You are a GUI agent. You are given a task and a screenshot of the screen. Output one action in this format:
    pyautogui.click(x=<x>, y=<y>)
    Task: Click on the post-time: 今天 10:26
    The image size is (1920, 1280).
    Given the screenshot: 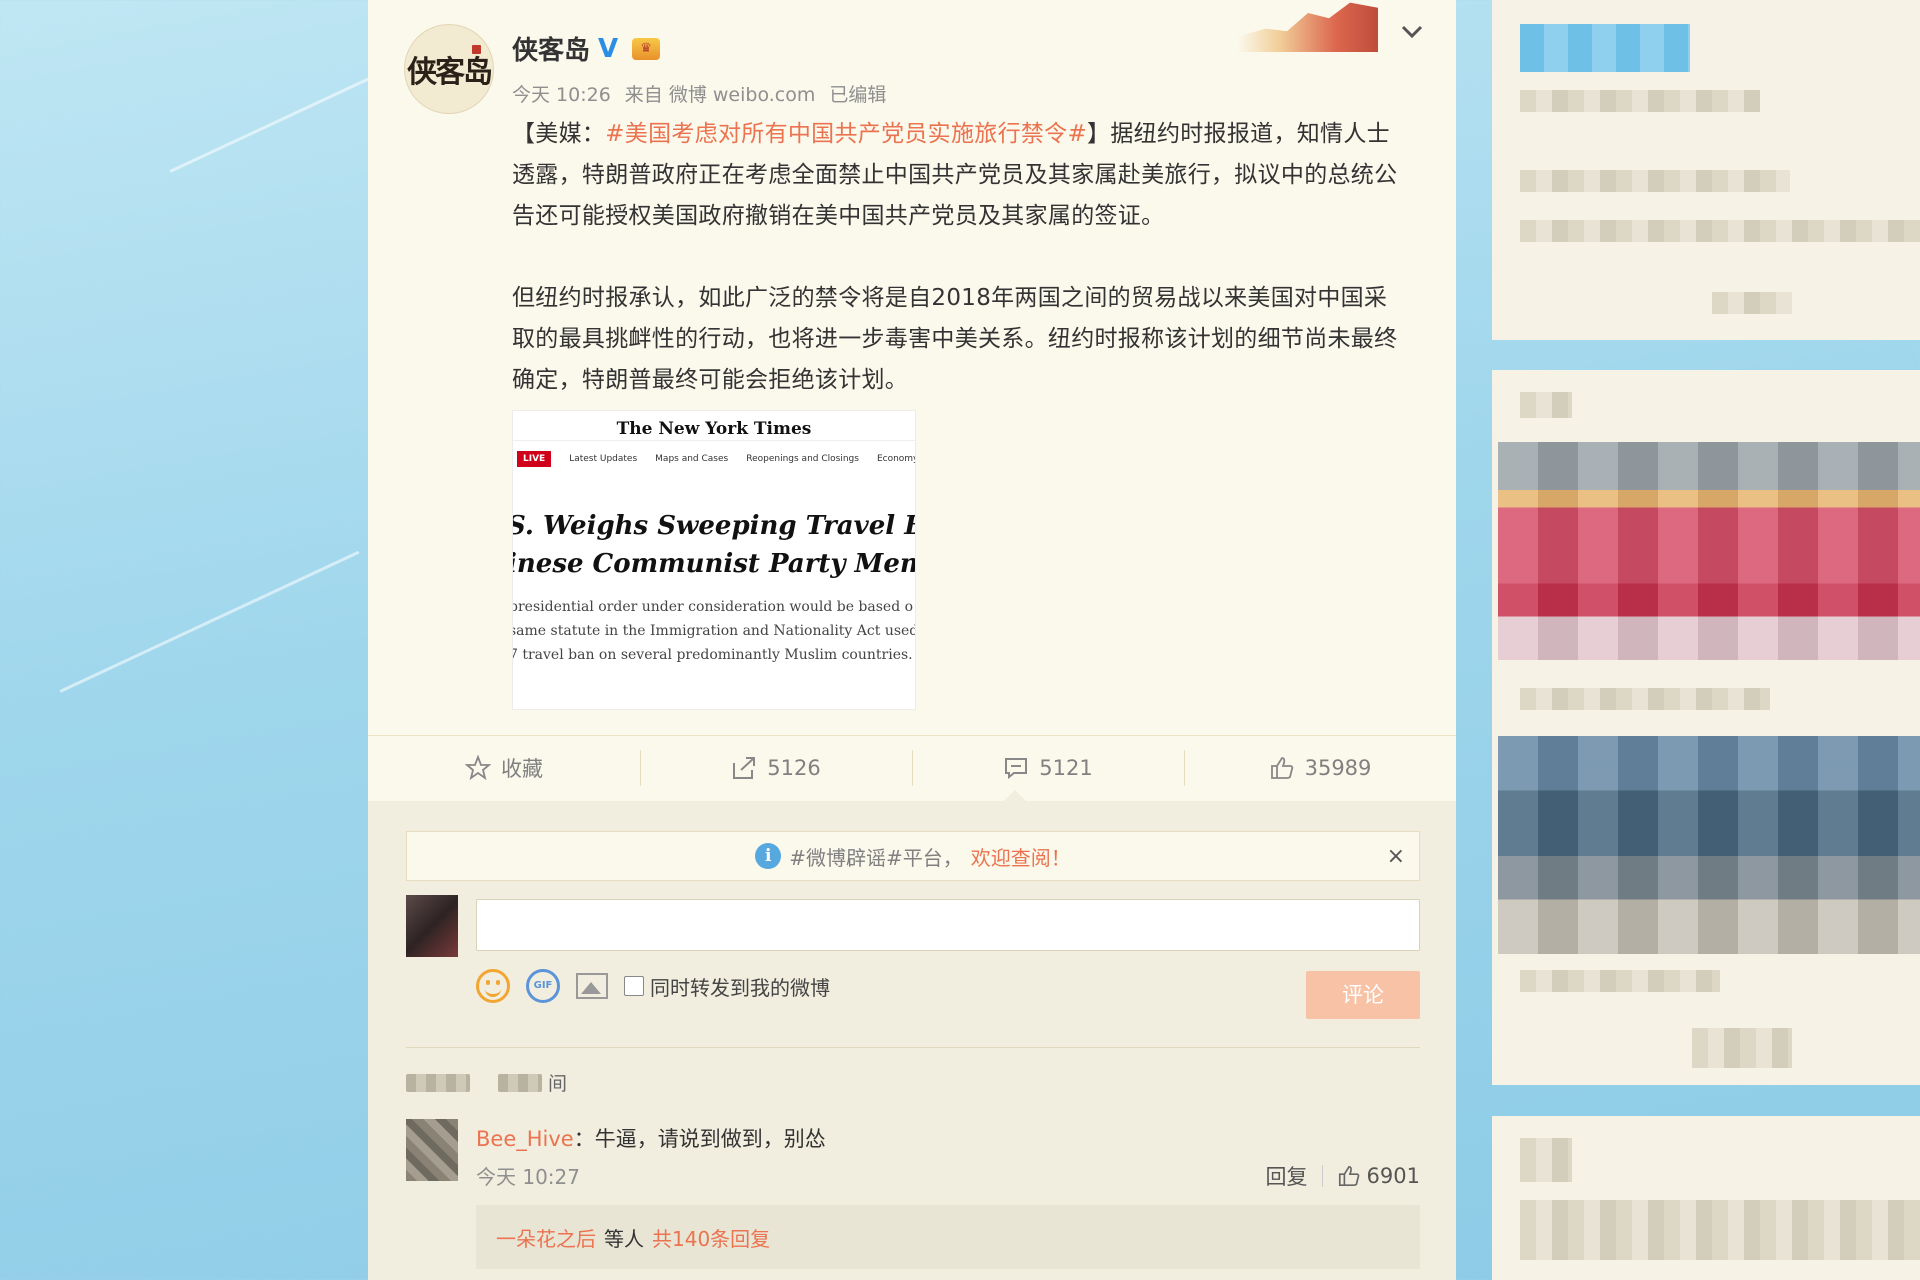 What is the action you would take?
    pyautogui.click(x=561, y=93)
    